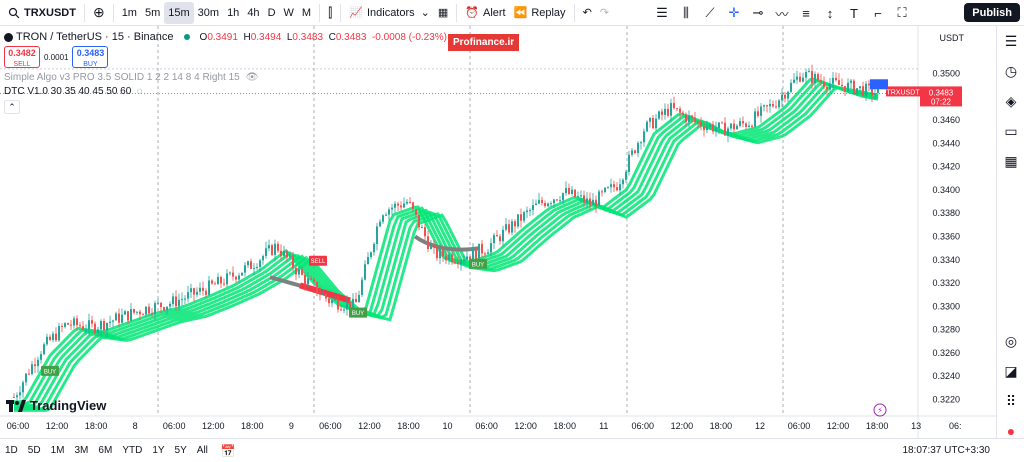  What do you see at coordinates (253, 13) in the screenshot?
I see `timeframe-4h: 4h` at bounding box center [253, 13].